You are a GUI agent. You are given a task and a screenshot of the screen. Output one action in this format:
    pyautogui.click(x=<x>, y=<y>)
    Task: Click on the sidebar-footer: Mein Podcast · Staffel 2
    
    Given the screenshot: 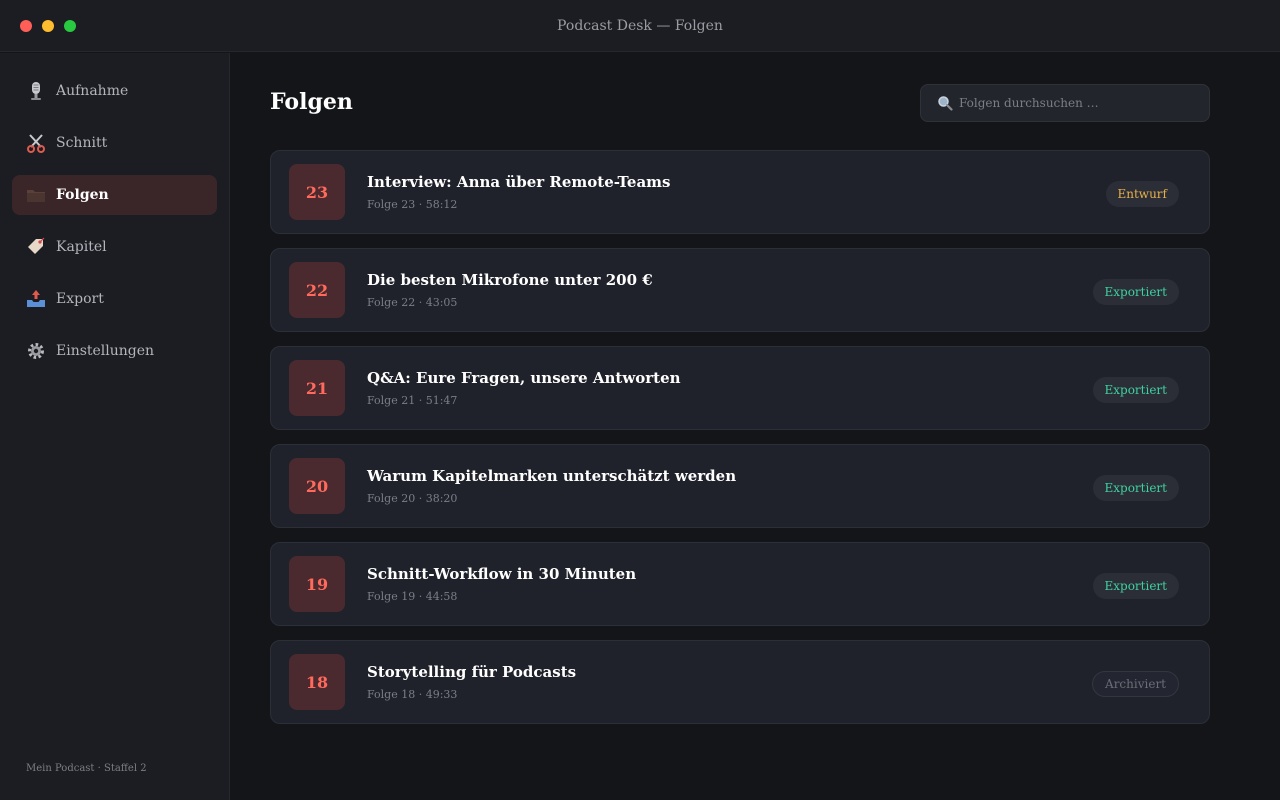 What is the action you would take?
    pyautogui.click(x=86, y=768)
    